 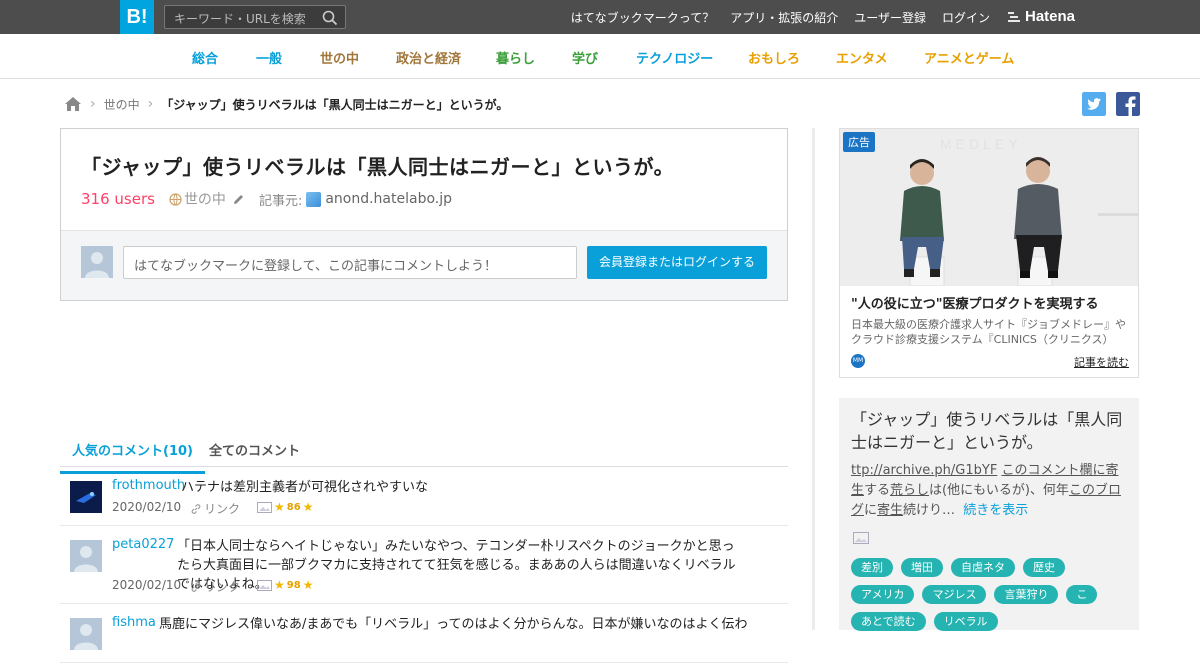 What do you see at coordinates (983, 567) in the screenshot?
I see `tag: 自虐ネタ` at bounding box center [983, 567].